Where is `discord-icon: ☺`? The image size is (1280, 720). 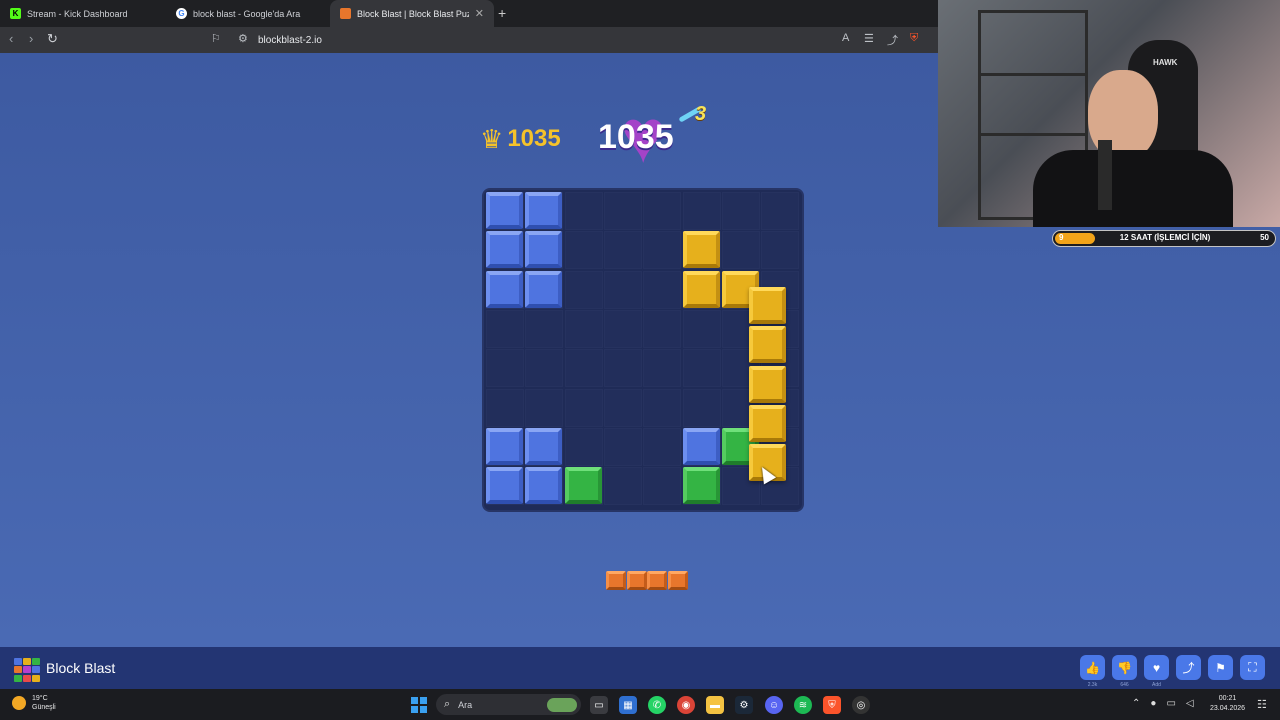
discord-icon: ☺ is located at coordinates (774, 705).